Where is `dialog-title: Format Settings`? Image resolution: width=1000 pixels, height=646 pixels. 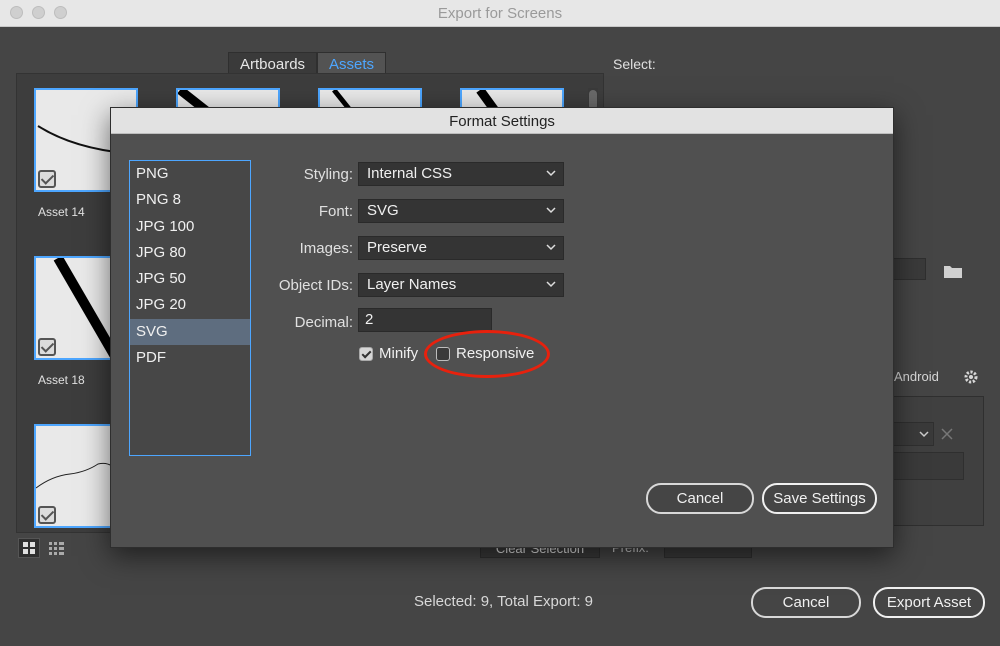 dialog-title: Format Settings is located at coordinates (502, 121).